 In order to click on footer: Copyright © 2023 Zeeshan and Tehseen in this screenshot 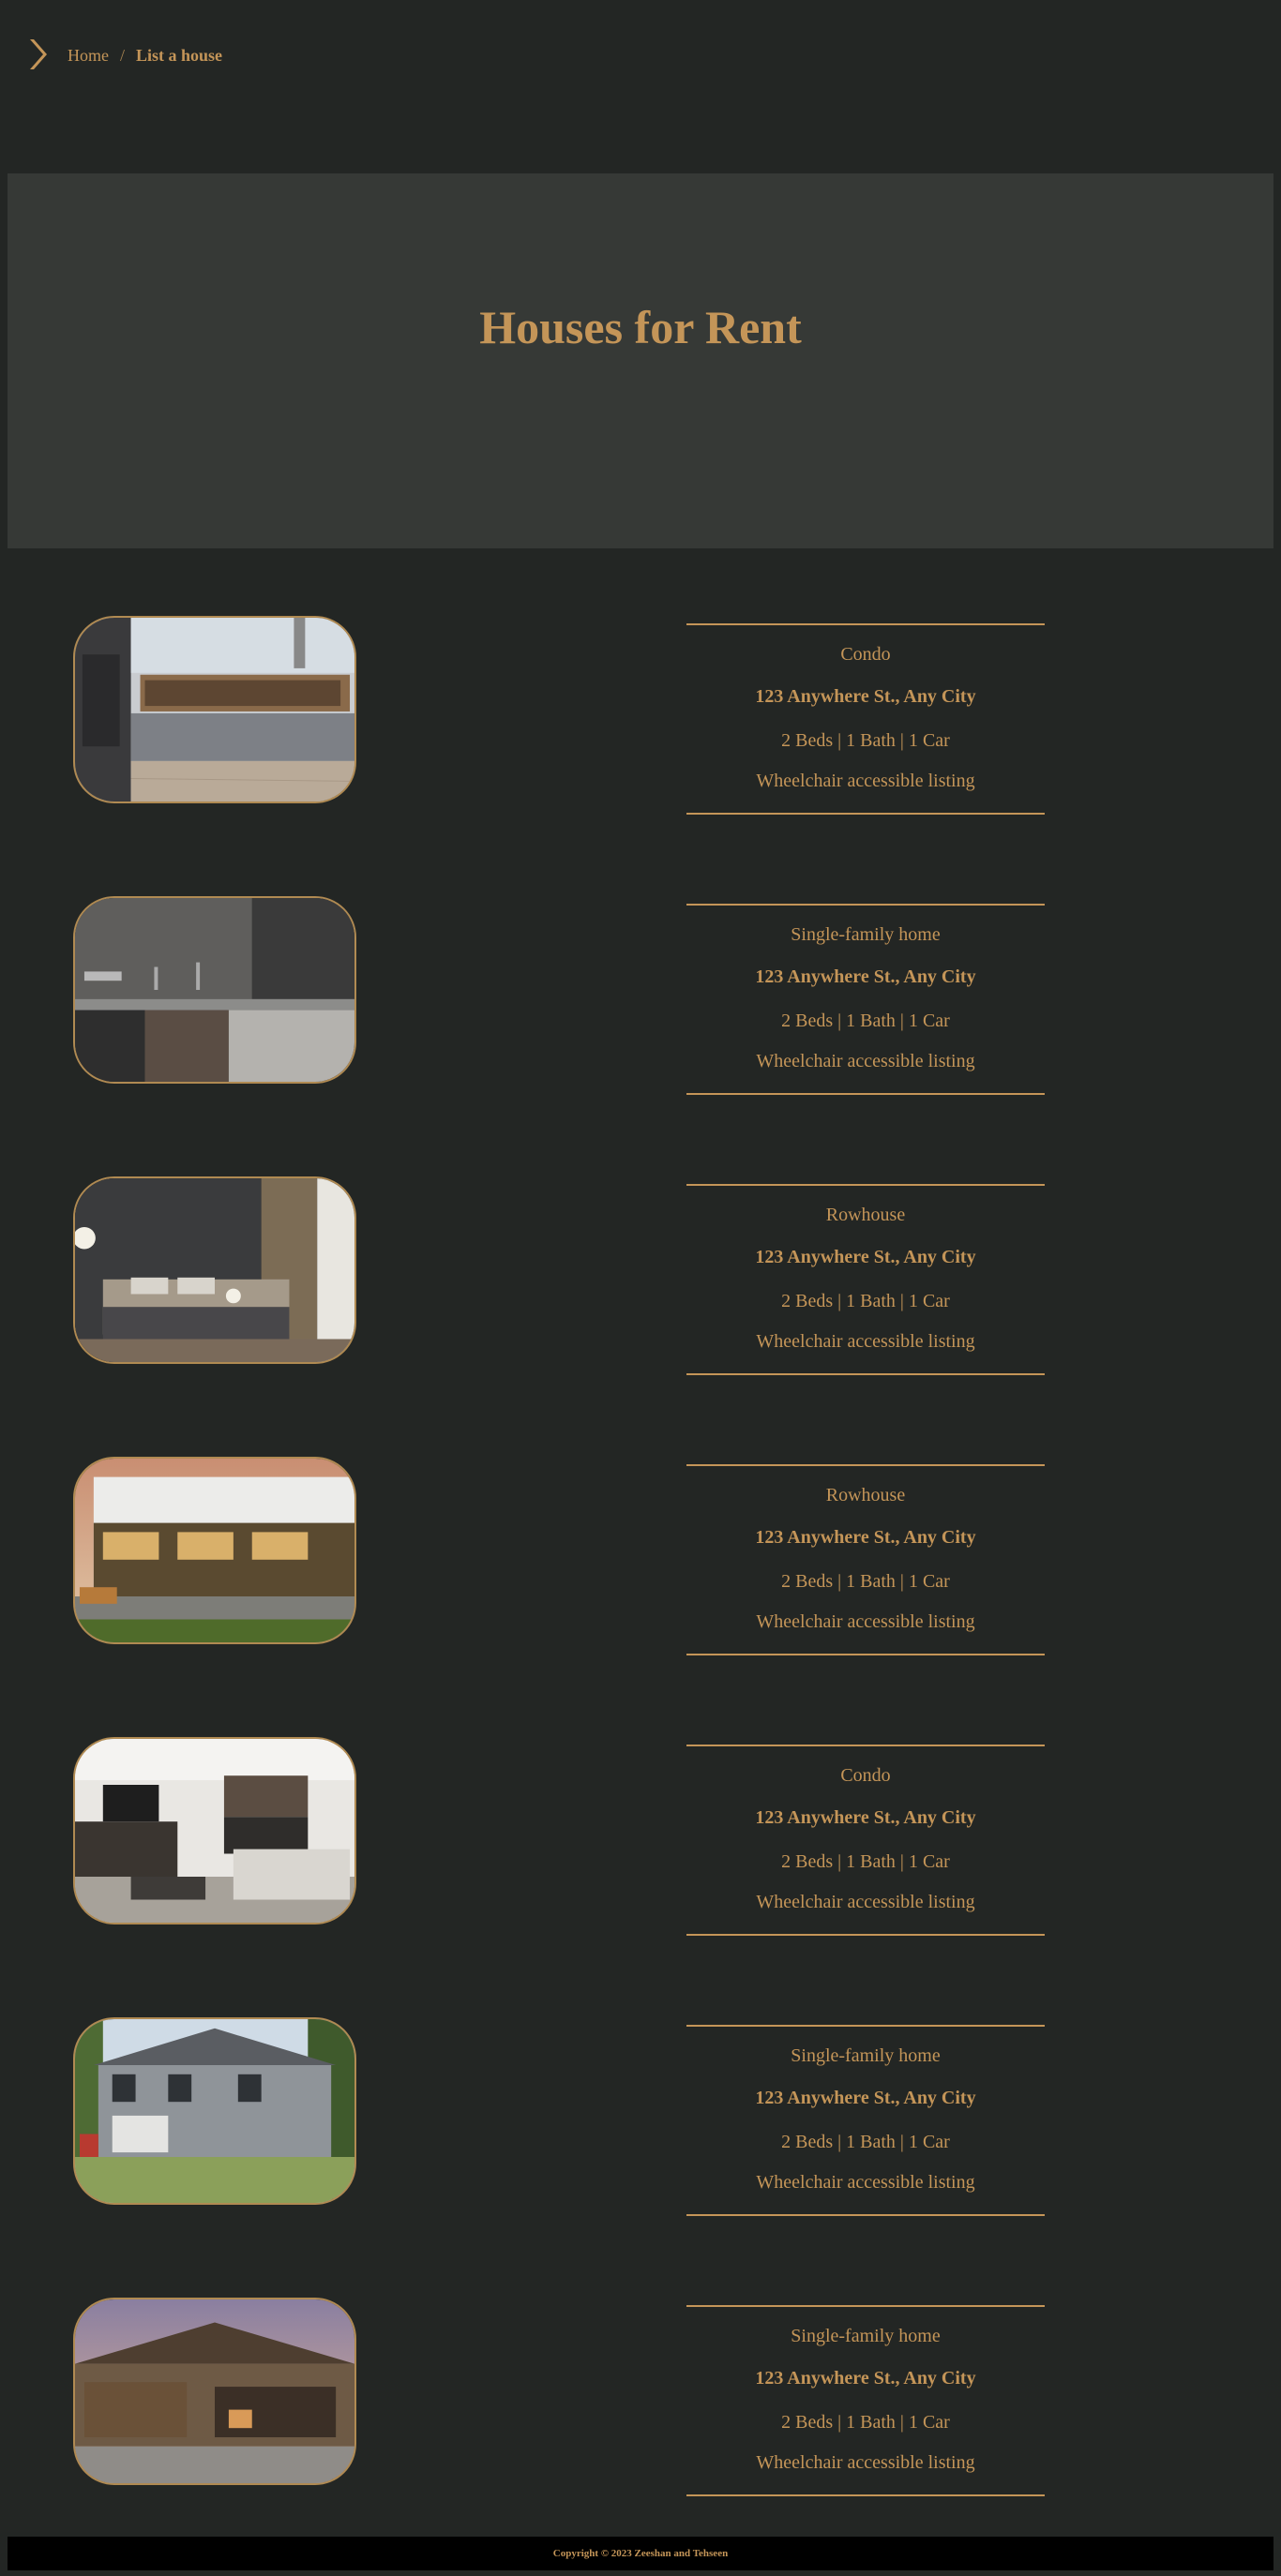, I will do `click(640, 2554)`.